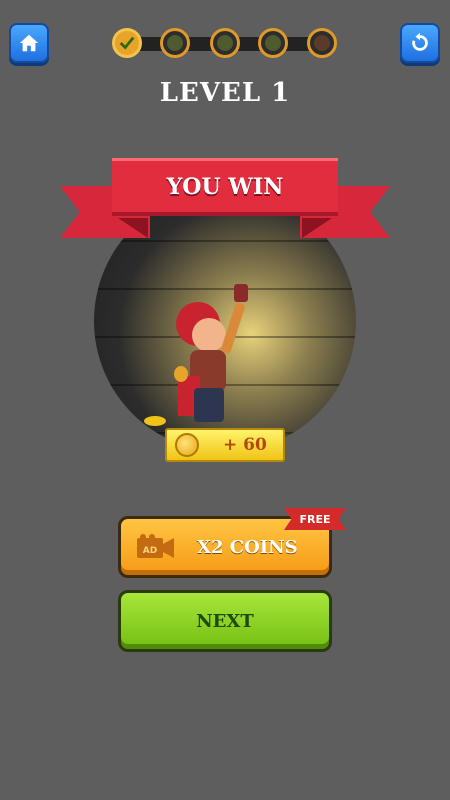 Image resolution: width=450 pixels, height=800 pixels. Describe the element at coordinates (150, 551) in the screenshot. I see `ad-badge: AD` at that location.